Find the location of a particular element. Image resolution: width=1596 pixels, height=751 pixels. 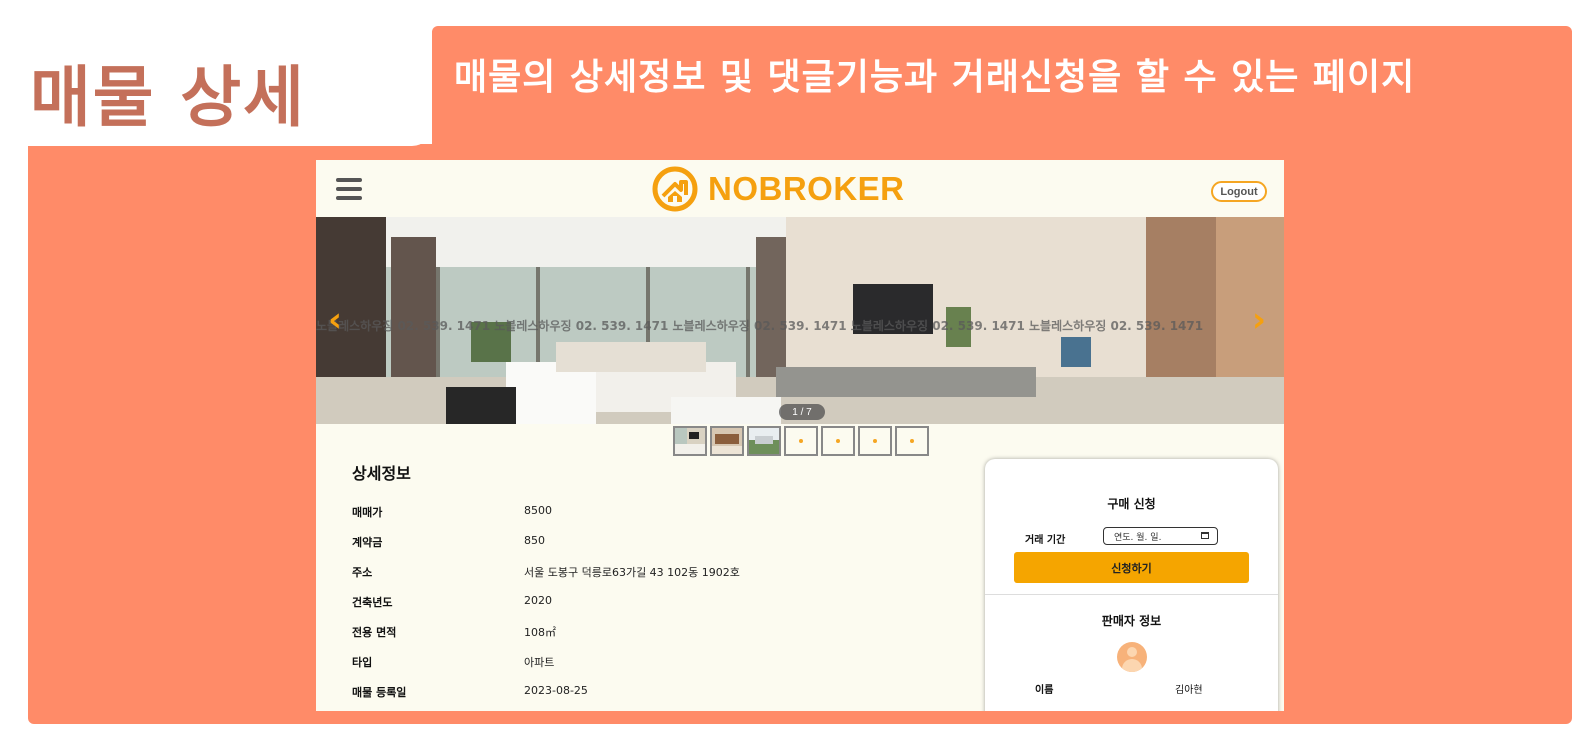

detail-row-deposit: 계약금 850 is located at coordinates (652, 549).